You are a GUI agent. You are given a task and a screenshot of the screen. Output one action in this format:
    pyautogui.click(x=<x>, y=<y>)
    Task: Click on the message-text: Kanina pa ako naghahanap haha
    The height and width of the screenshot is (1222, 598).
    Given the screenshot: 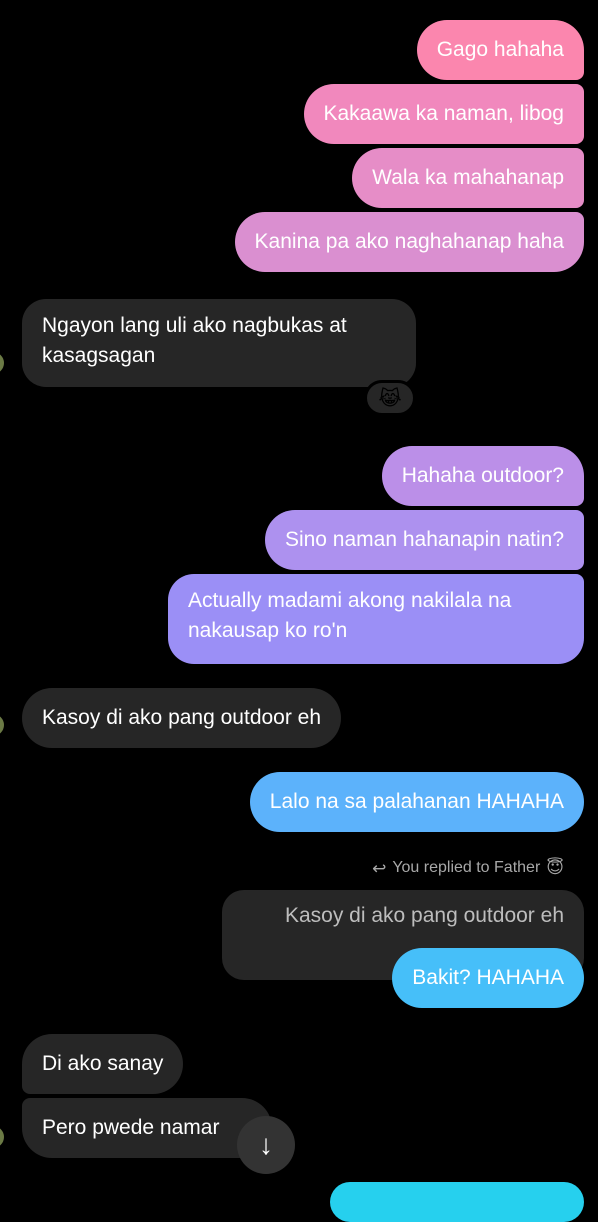 What is the action you would take?
    pyautogui.click(x=409, y=241)
    